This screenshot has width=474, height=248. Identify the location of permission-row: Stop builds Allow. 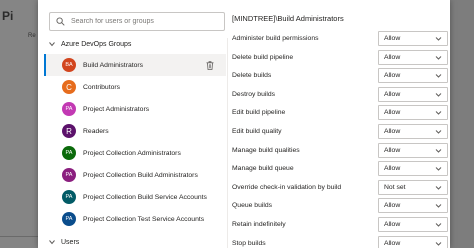
(341, 241).